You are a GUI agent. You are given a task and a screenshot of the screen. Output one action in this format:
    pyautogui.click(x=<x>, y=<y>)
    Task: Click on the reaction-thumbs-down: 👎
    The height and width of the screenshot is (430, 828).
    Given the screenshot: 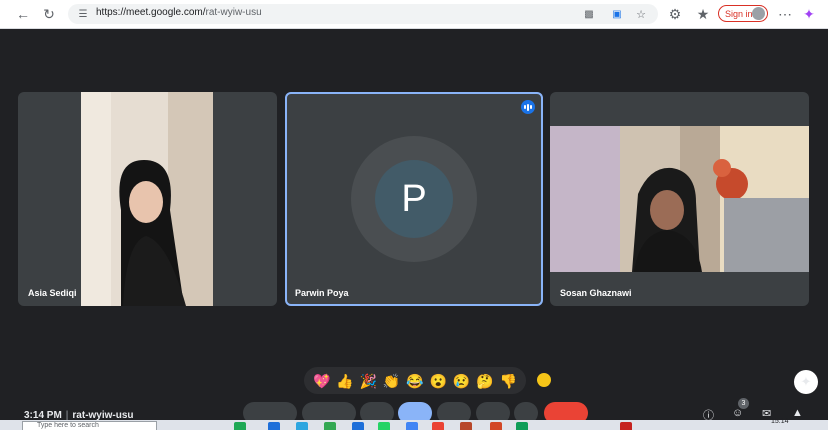 What is the action you would take?
    pyautogui.click(x=508, y=381)
    